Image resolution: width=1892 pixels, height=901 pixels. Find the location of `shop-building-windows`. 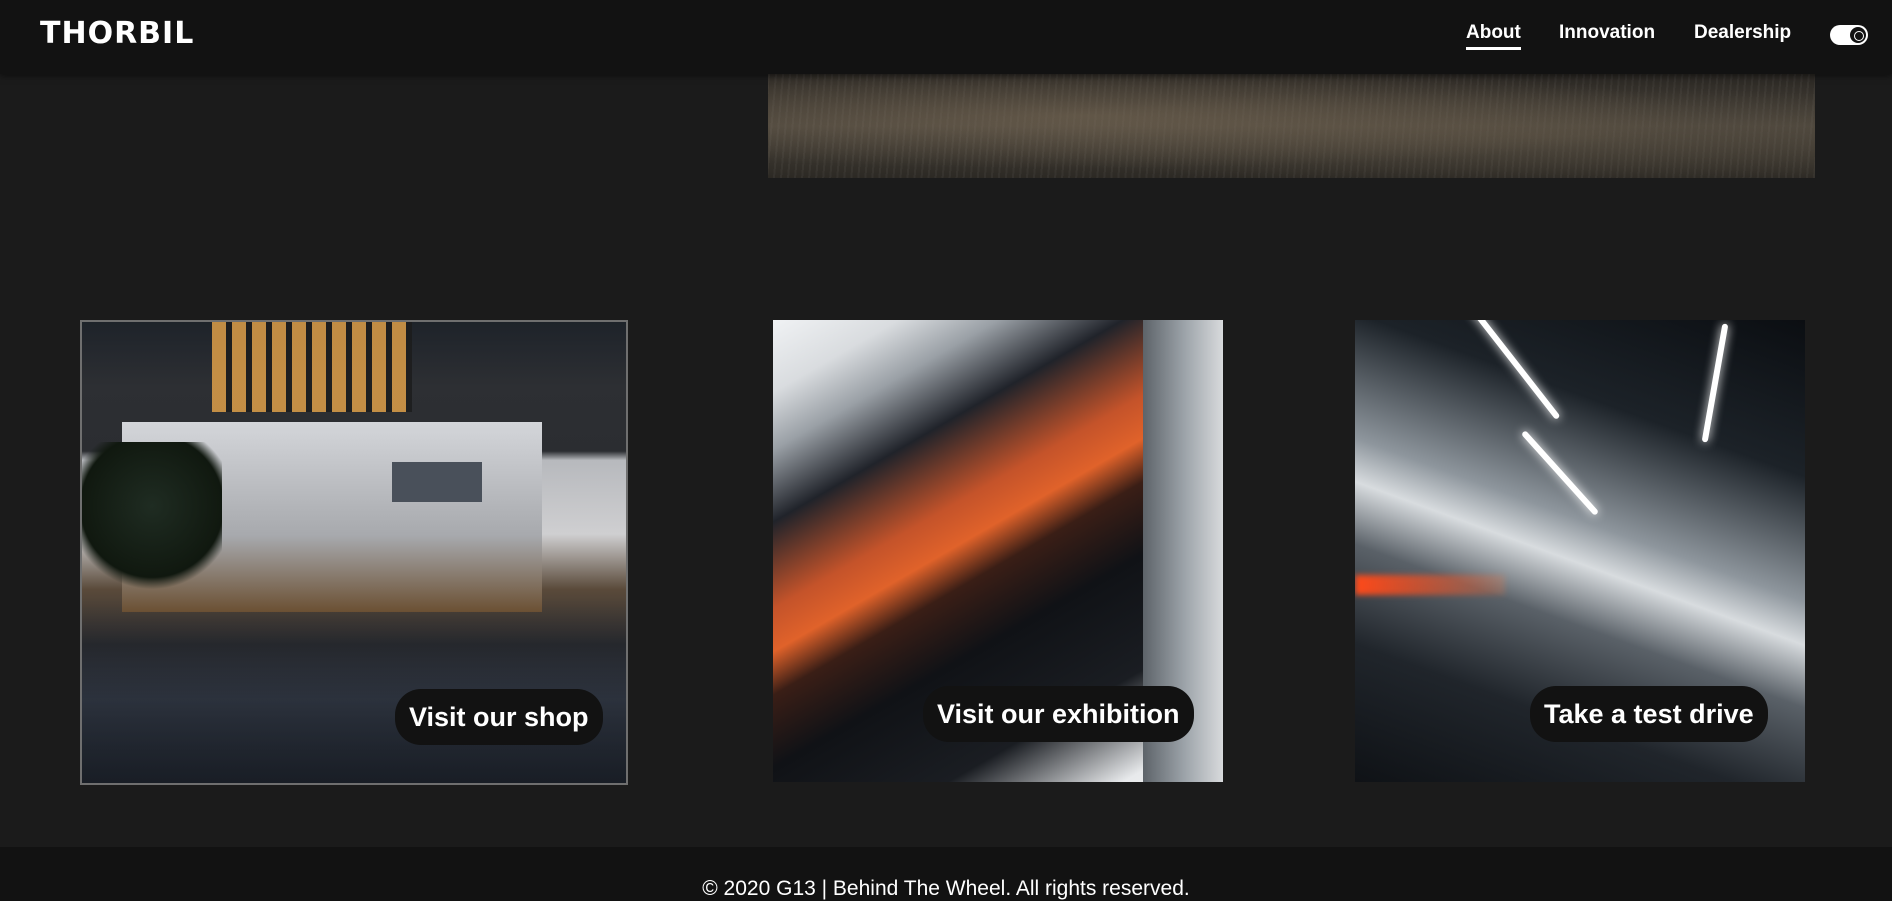

shop-building-windows is located at coordinates (312, 367).